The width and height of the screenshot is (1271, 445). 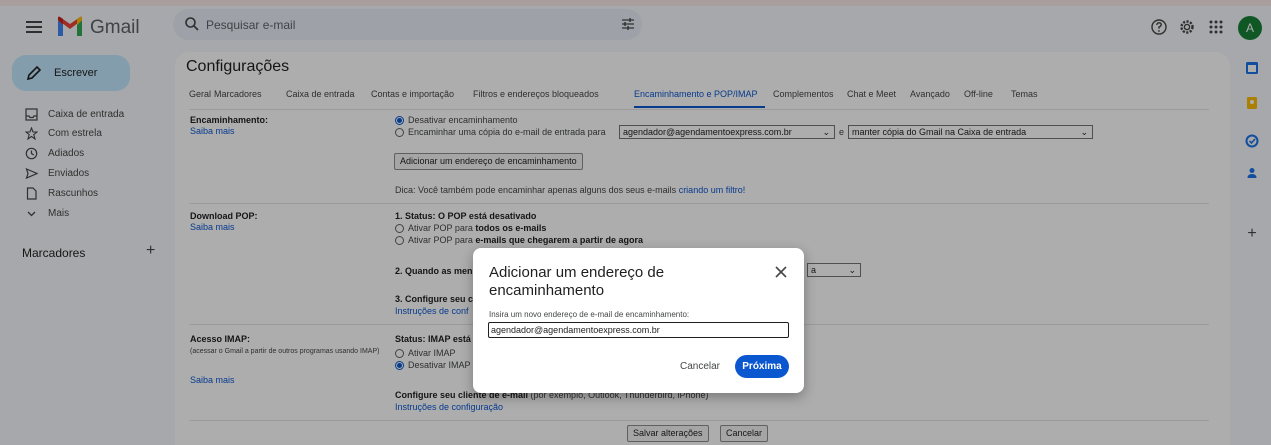 What do you see at coordinates (638, 330) in the screenshot?
I see `forwarding-email-input` at bounding box center [638, 330].